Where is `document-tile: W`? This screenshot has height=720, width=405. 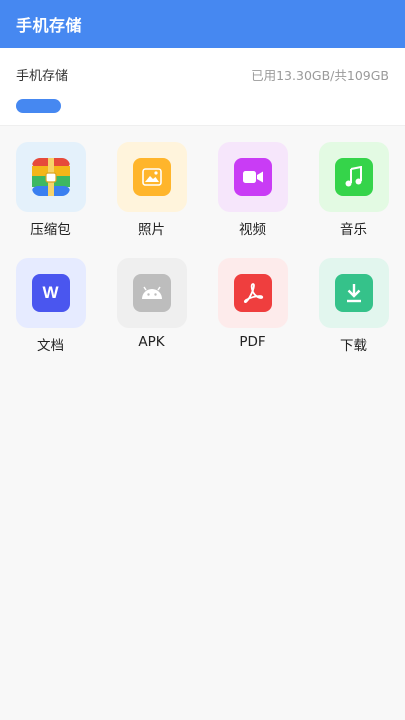
document-tile: W is located at coordinates (50, 293).